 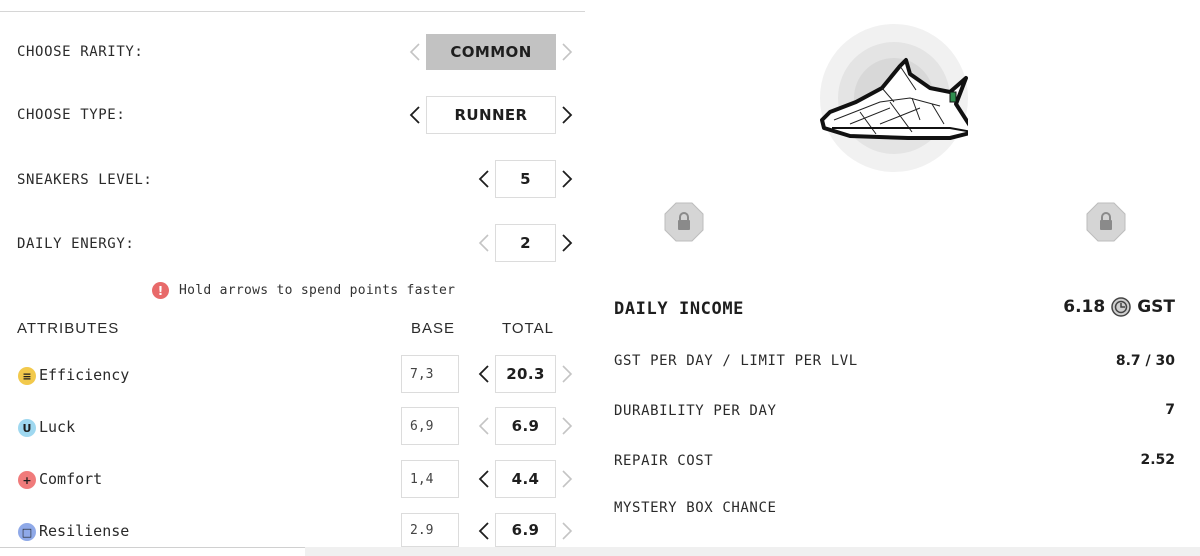 I want to click on attribute-name: Efficiency, so click(x=84, y=375).